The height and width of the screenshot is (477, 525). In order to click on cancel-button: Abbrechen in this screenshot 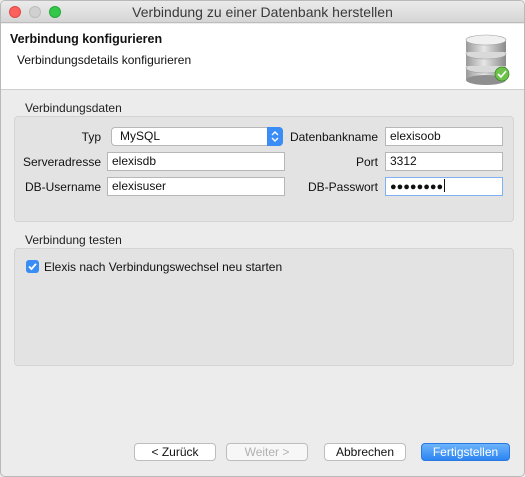, I will do `click(365, 452)`.